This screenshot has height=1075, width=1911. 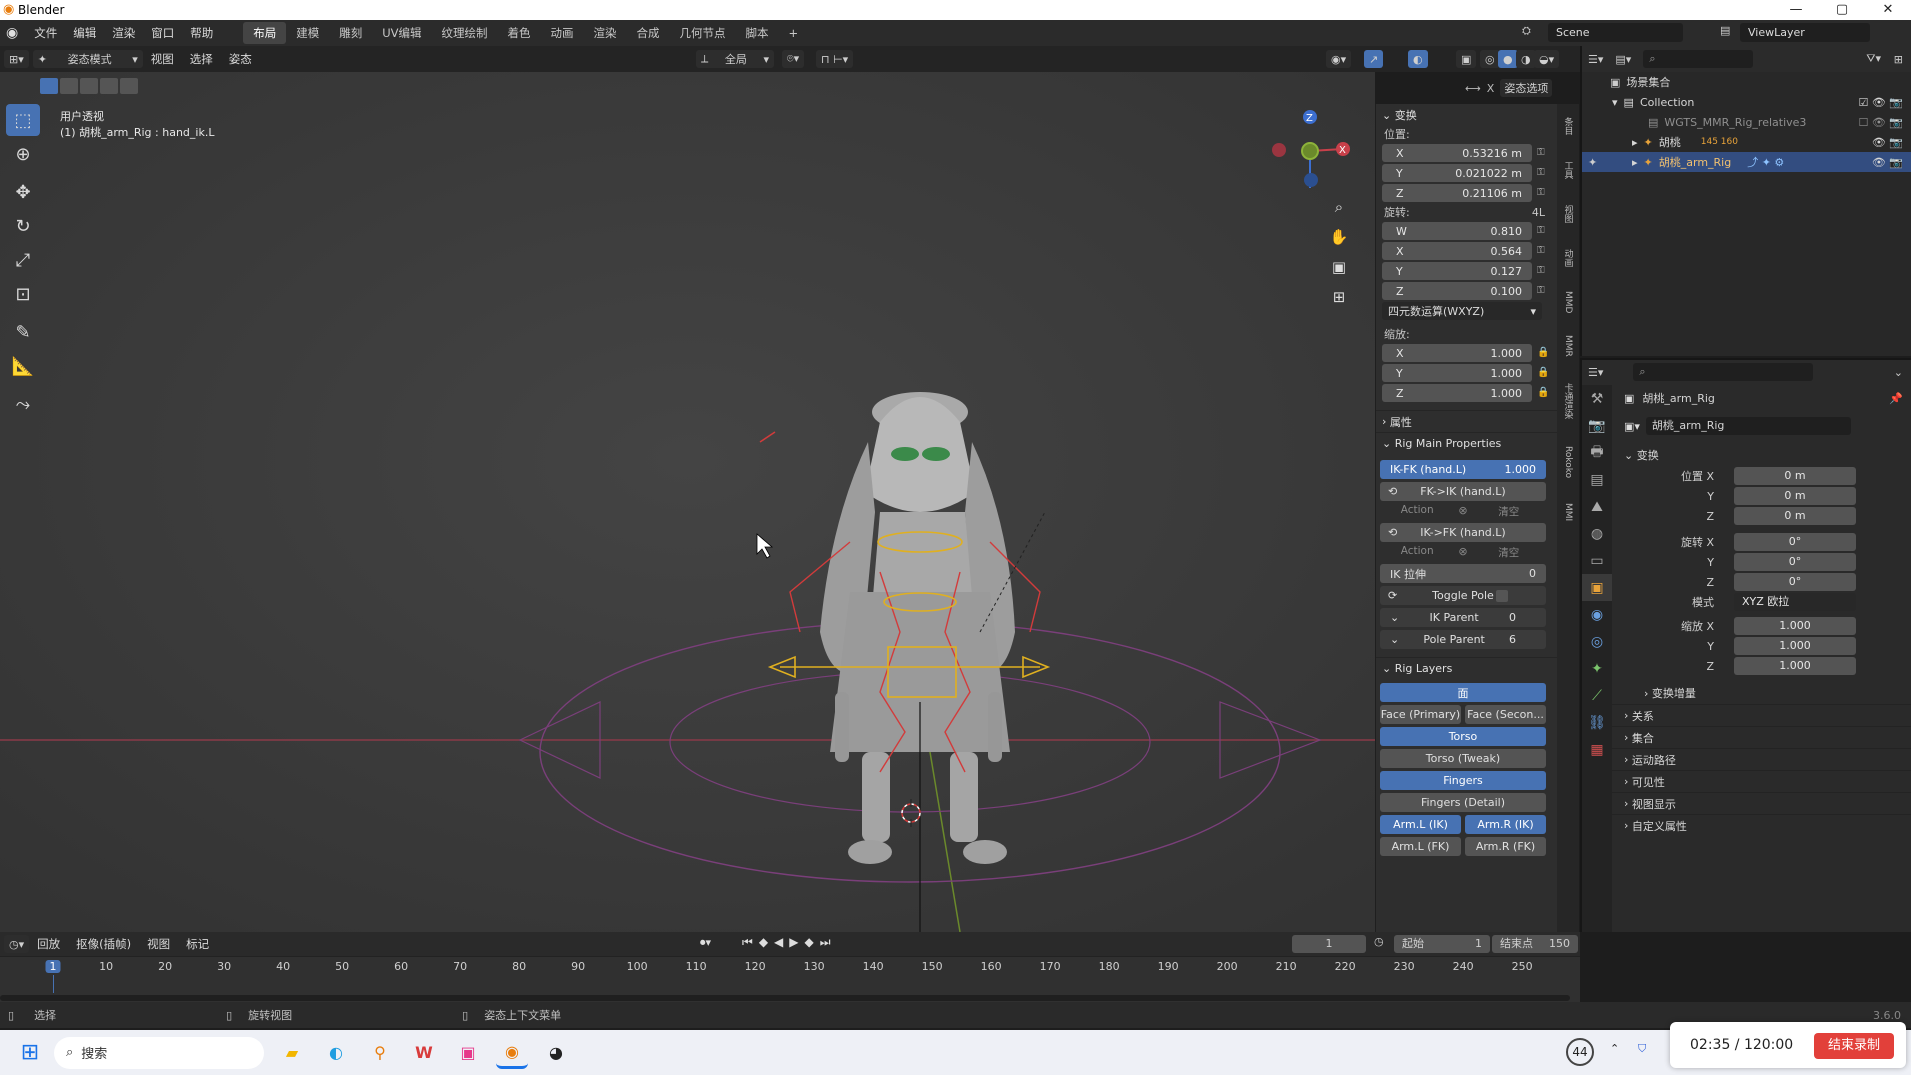 What do you see at coordinates (1615, 32) in the screenshot?
I see `scene-selector: Scene` at bounding box center [1615, 32].